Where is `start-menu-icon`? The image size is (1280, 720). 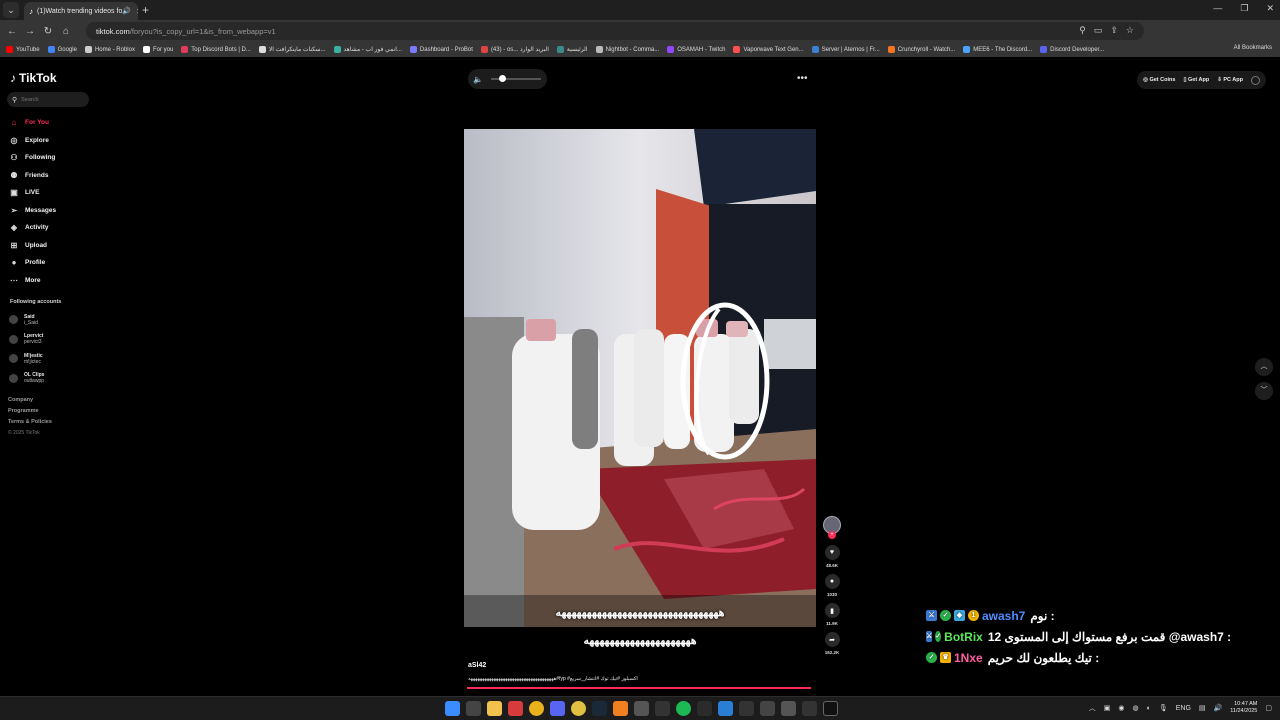
start-menu-icon is located at coordinates (452, 708).